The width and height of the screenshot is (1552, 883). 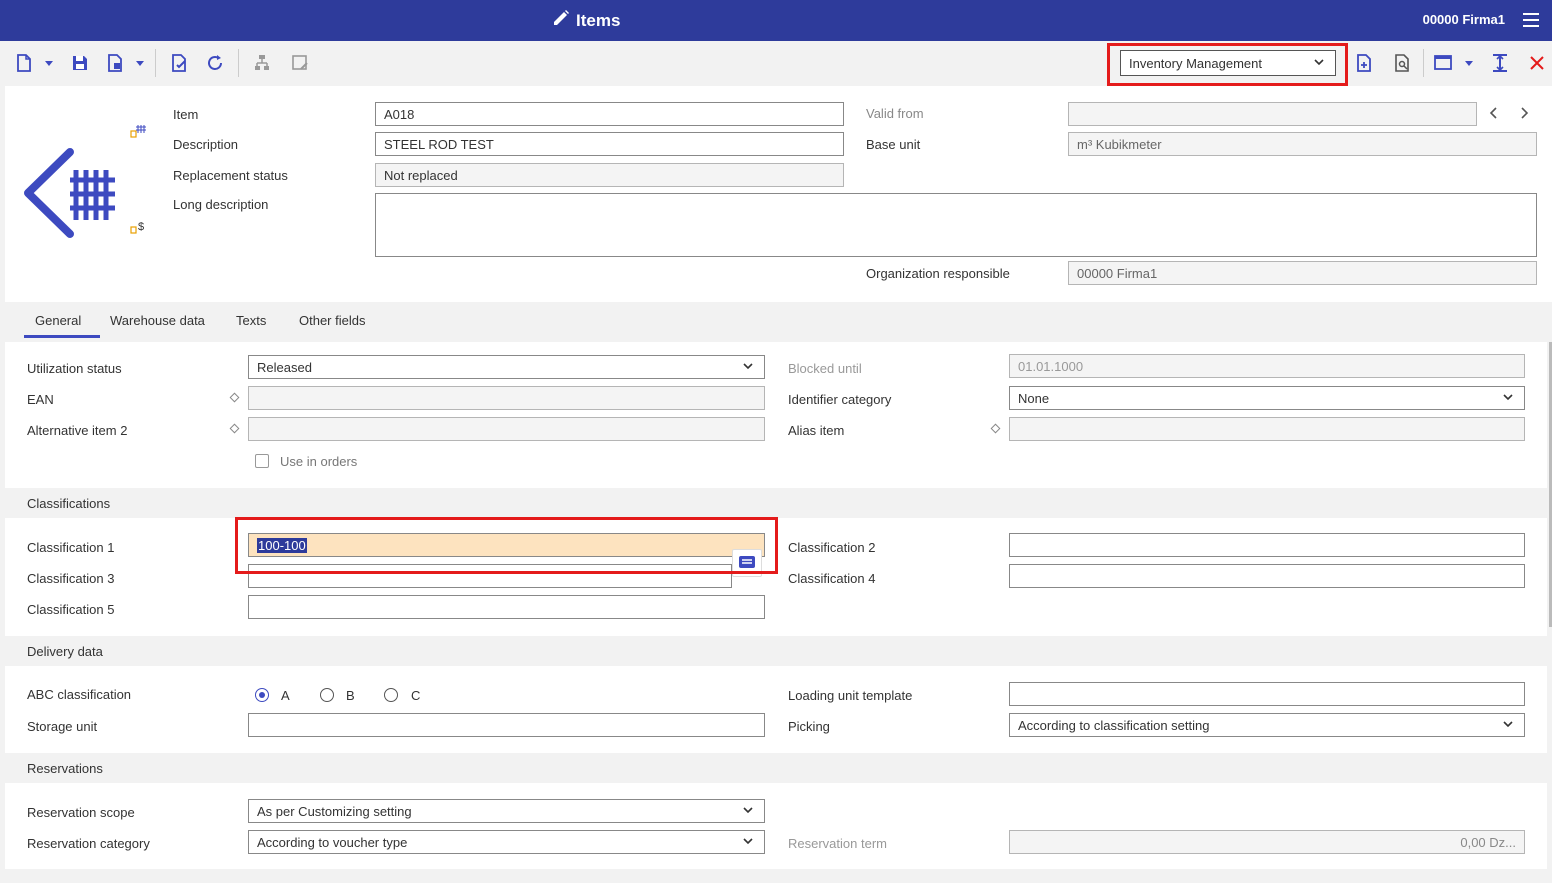 I want to click on page-title: Items, so click(x=586, y=20).